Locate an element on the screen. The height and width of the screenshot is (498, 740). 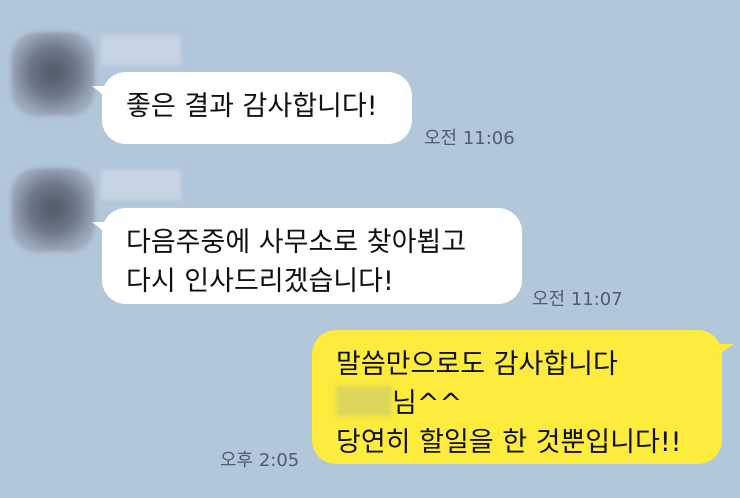
message-text: 좋은 결과 감사합니다! is located at coordinates (252, 106).